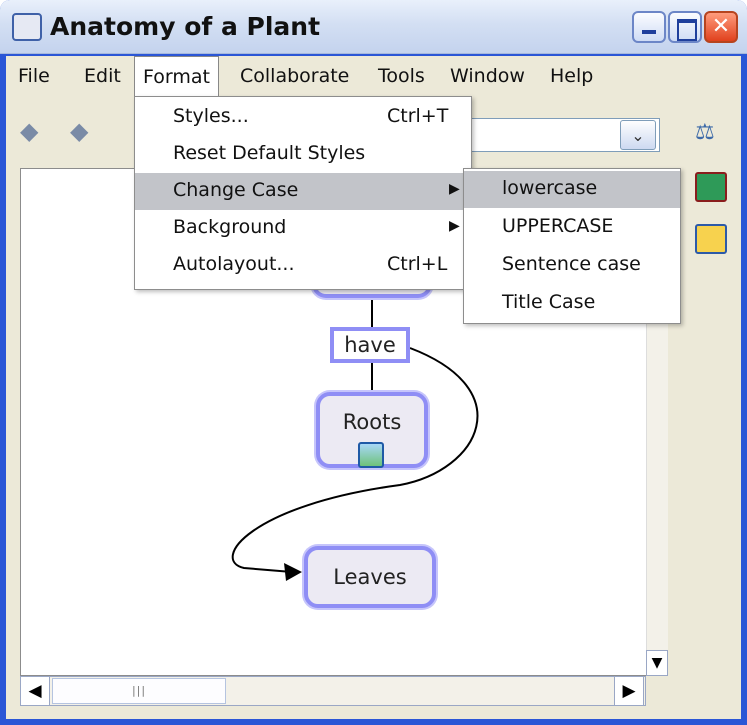 Image resolution: width=747 pixels, height=725 pixels. I want to click on close-button: ✕, so click(721, 27).